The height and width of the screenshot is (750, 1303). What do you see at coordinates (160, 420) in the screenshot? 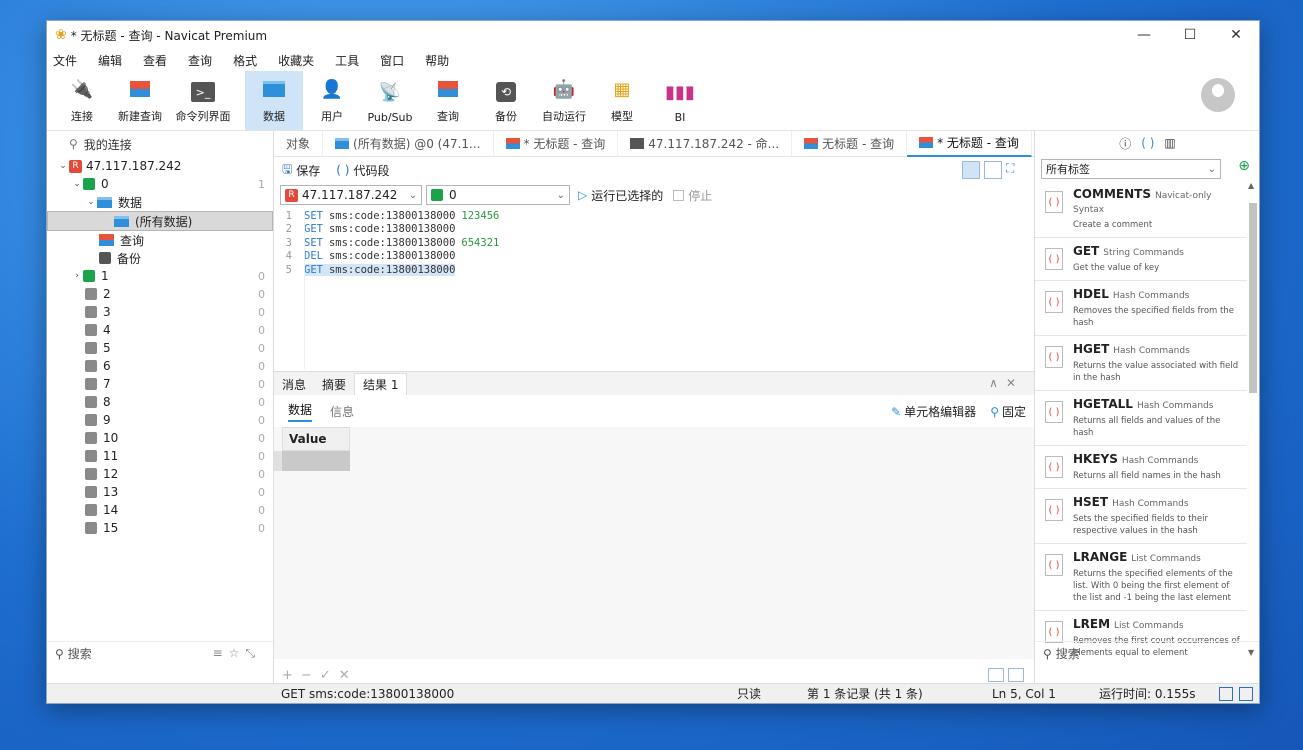
I see `db-node: 90` at bounding box center [160, 420].